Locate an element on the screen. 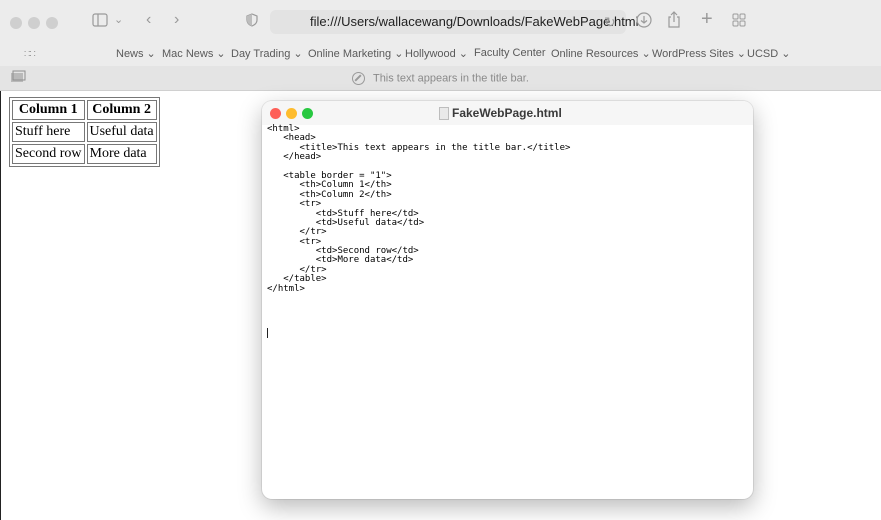 The width and height of the screenshot is (881, 520). bookmark-online-resources: Online Resources ⌄ is located at coordinates (601, 53).